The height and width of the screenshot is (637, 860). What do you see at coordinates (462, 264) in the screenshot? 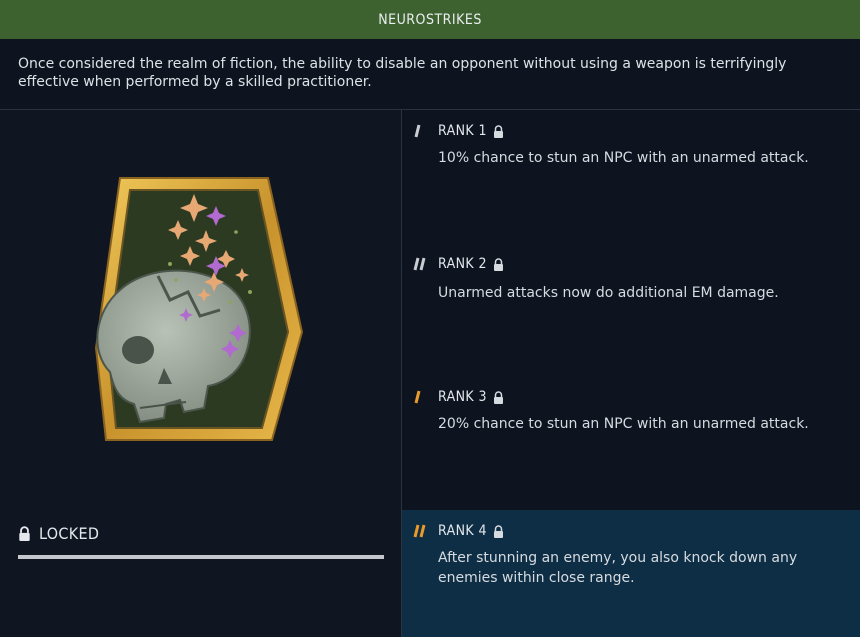
I see `rank-label: RANK 2` at bounding box center [462, 264].